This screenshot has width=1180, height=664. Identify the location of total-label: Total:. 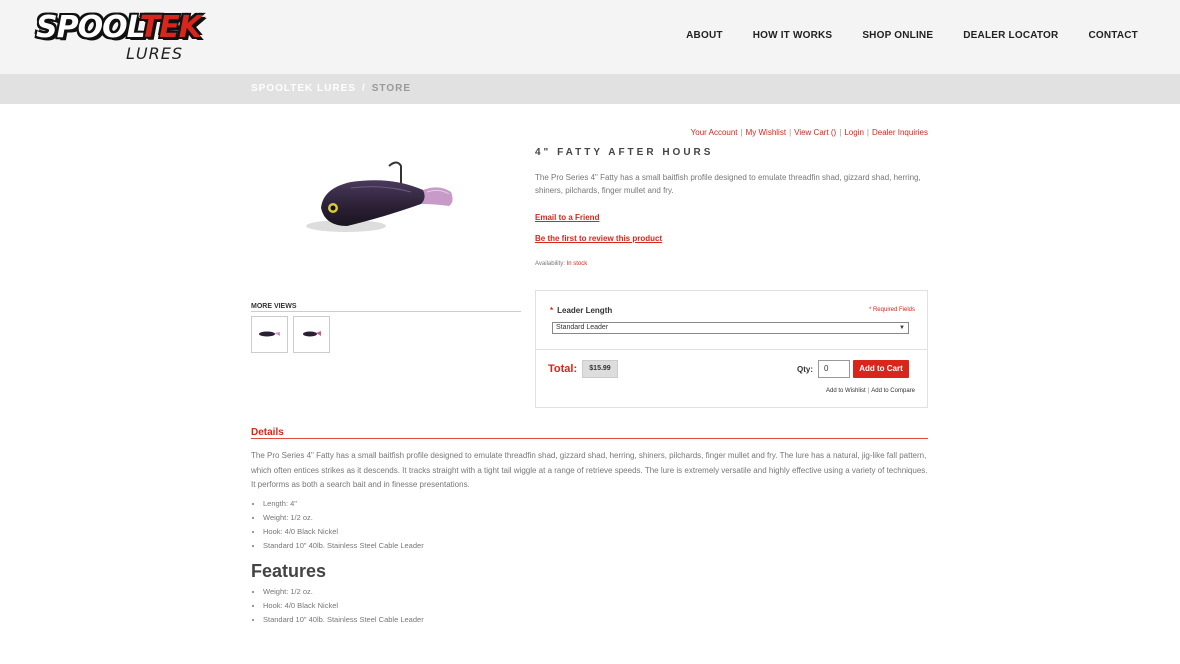
(563, 369).